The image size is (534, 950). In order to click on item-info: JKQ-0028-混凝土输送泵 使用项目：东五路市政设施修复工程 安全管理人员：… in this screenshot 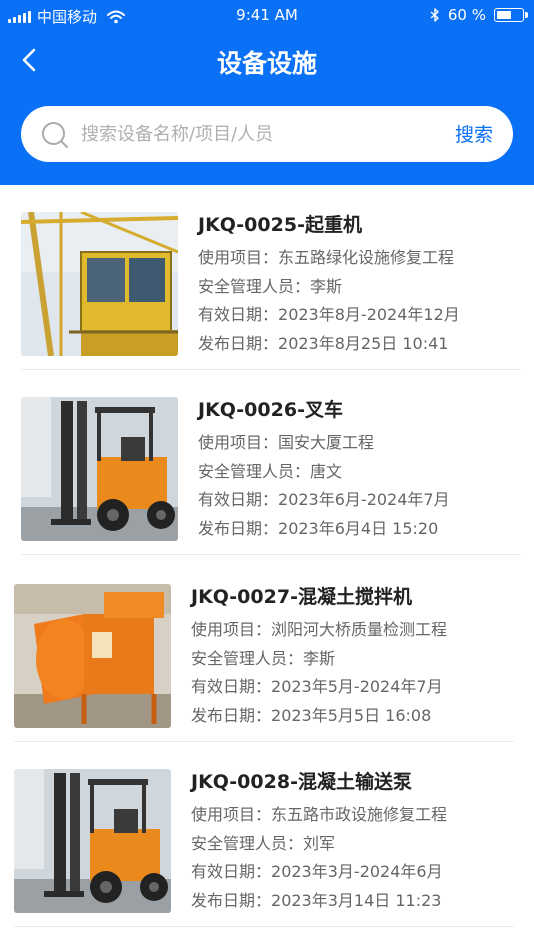, I will do `click(319, 842)`.